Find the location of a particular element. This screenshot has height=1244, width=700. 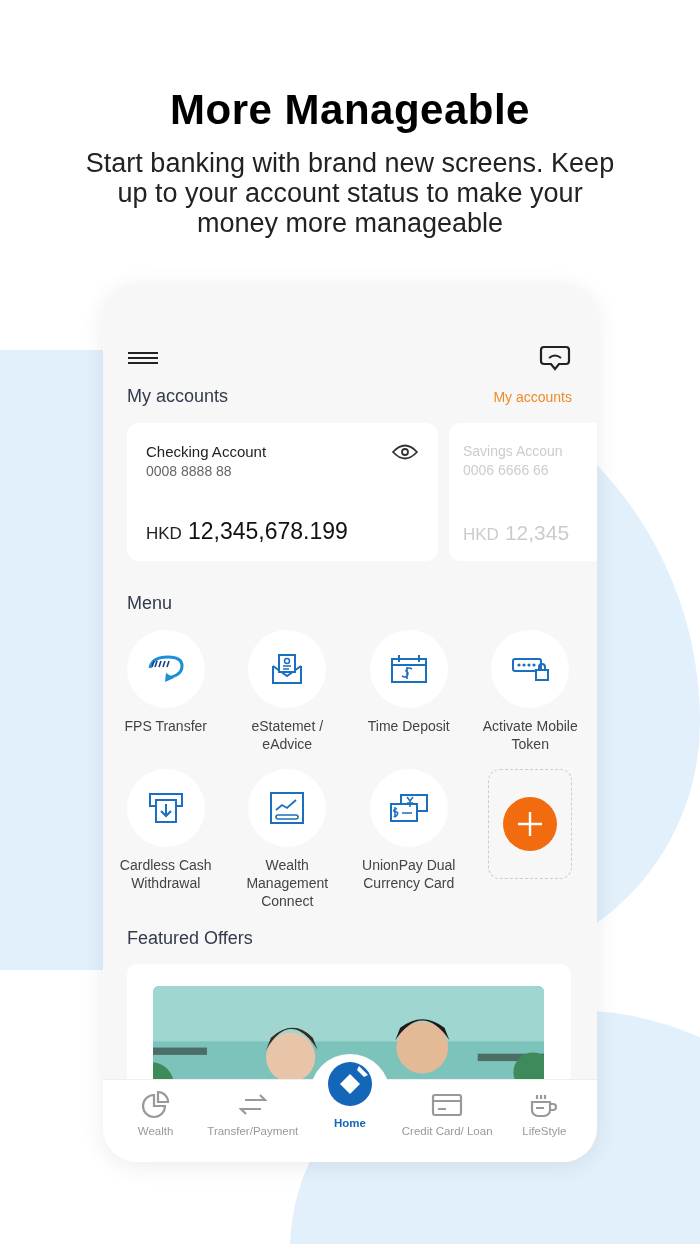

nav-tab: Transfer/Payment is located at coordinates (252, 1108).